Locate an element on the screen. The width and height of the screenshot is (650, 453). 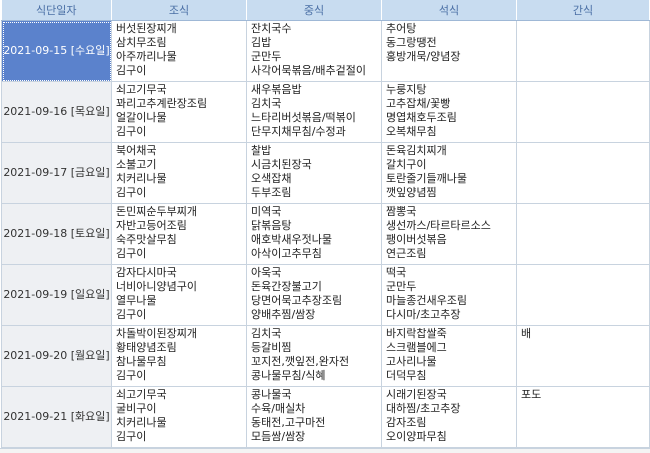
lunch-item: 꼬지전,깻잎전,완자전 is located at coordinates (300, 361).